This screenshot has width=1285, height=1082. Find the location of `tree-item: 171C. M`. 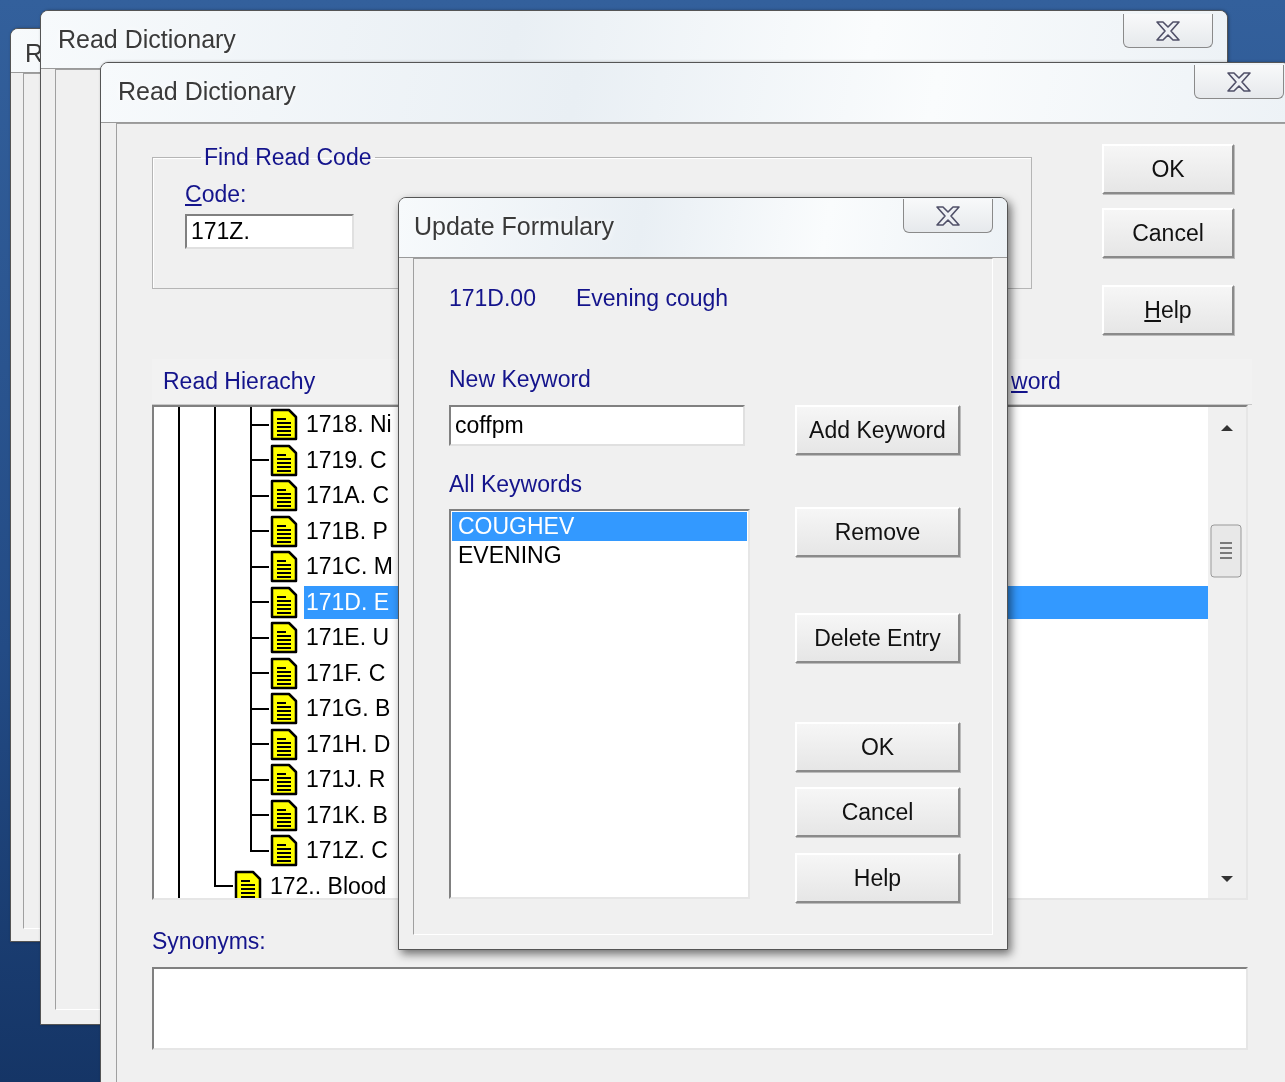

tree-item: 171C. M is located at coordinates (349, 567).